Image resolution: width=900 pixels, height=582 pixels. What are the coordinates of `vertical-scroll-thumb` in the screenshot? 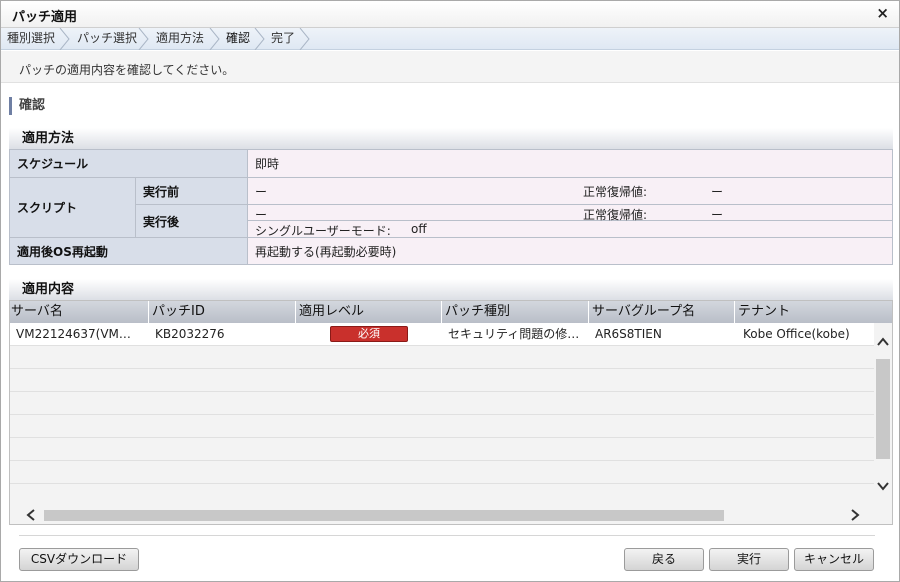 It's located at (883, 409).